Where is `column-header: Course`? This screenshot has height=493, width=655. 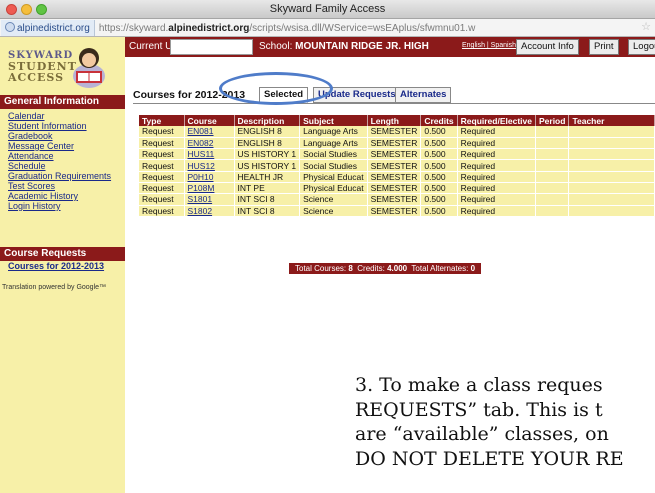
column-header: Course is located at coordinates (209, 120).